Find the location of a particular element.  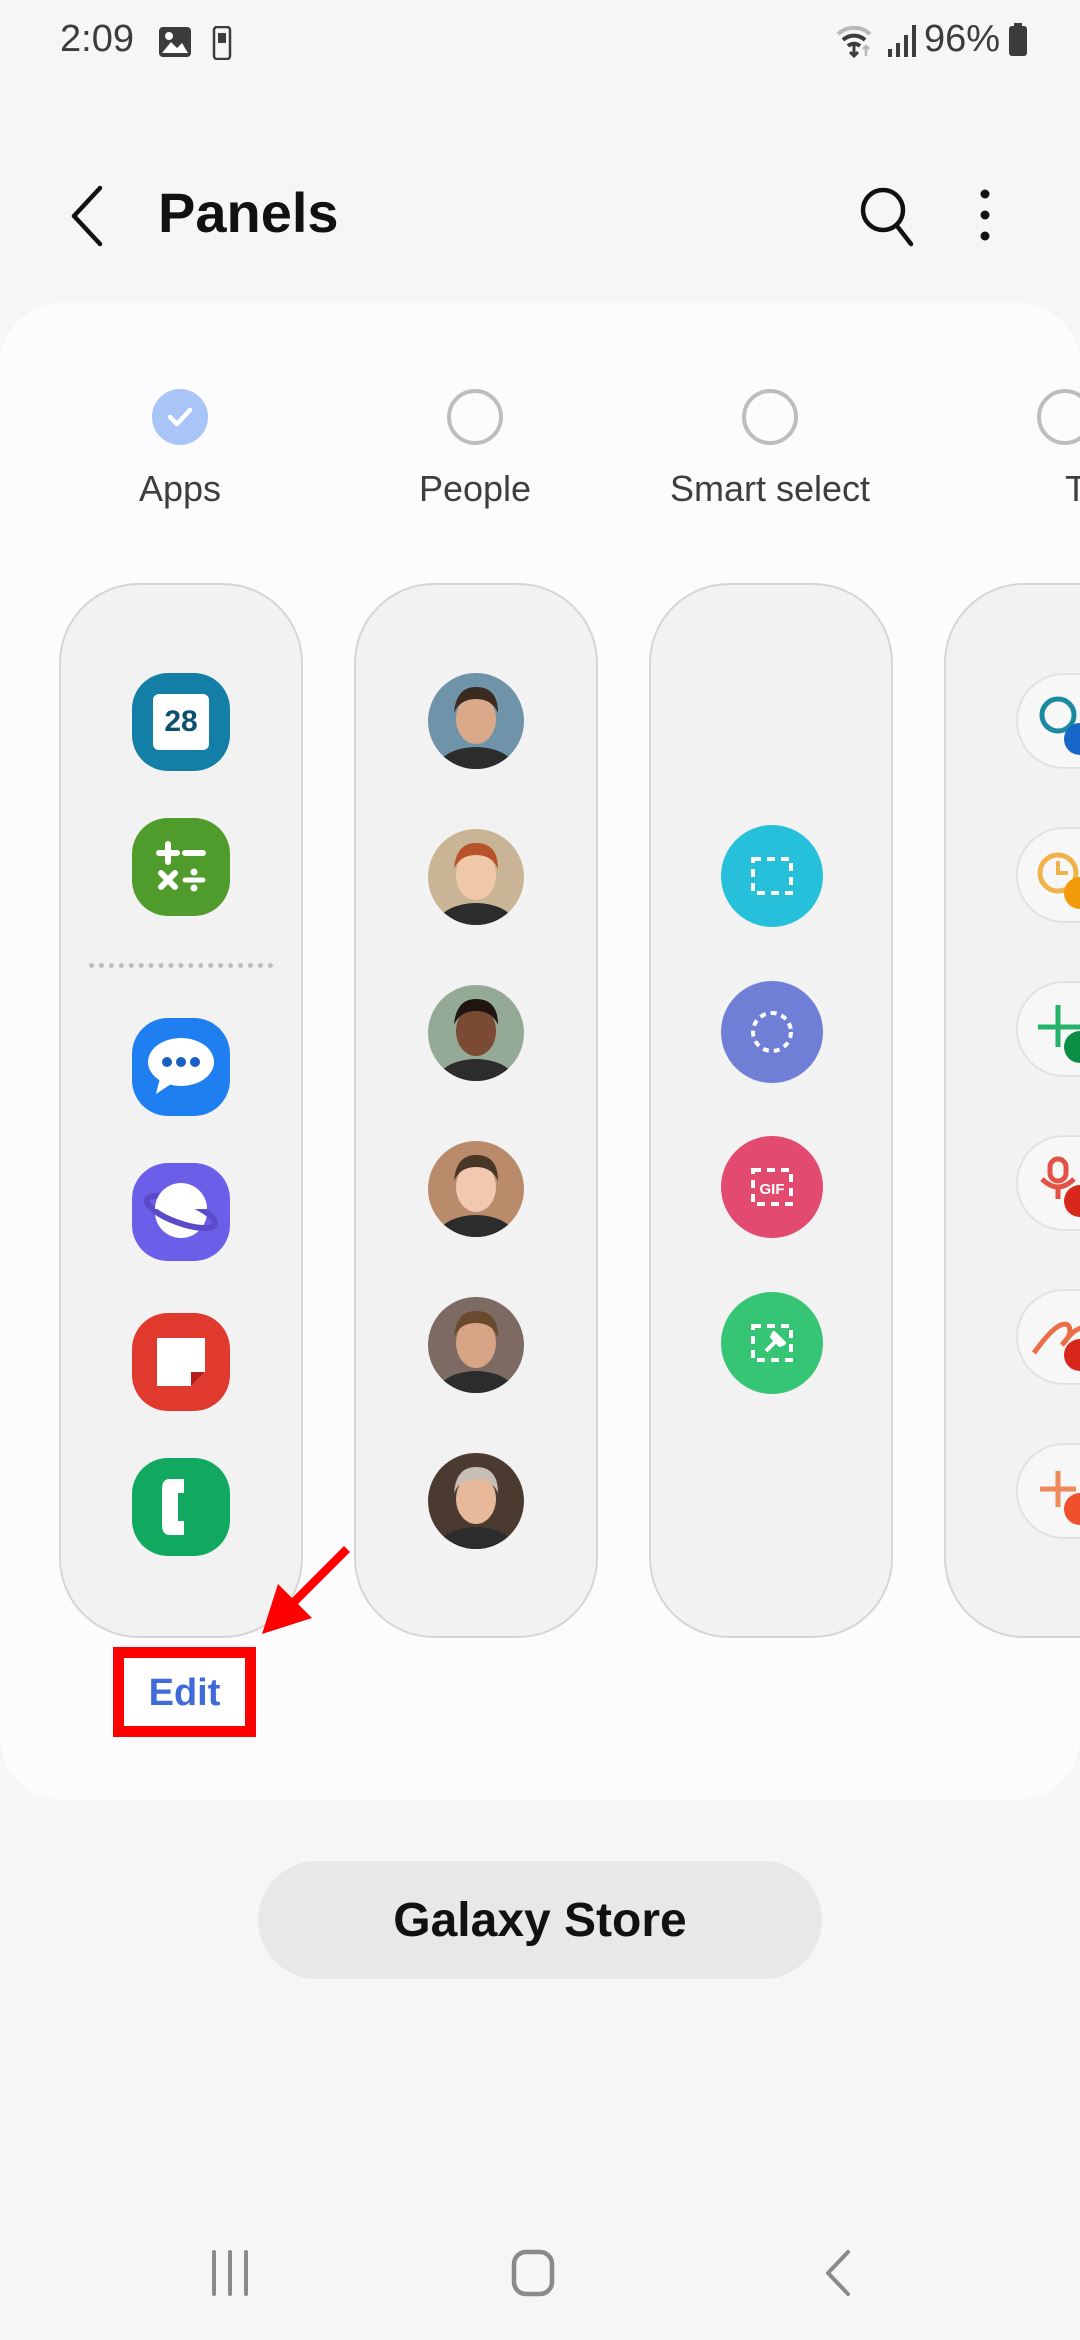

planet-glyph is located at coordinates (181, 1210).